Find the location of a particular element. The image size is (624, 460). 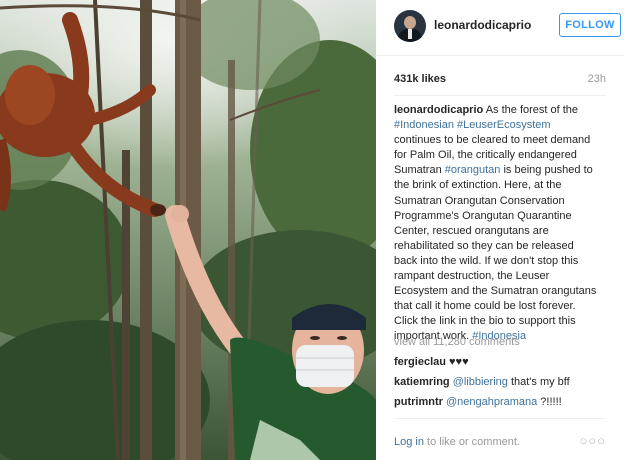

caption-line: the brink of extinction. Here, at the is located at coordinates (478, 185).